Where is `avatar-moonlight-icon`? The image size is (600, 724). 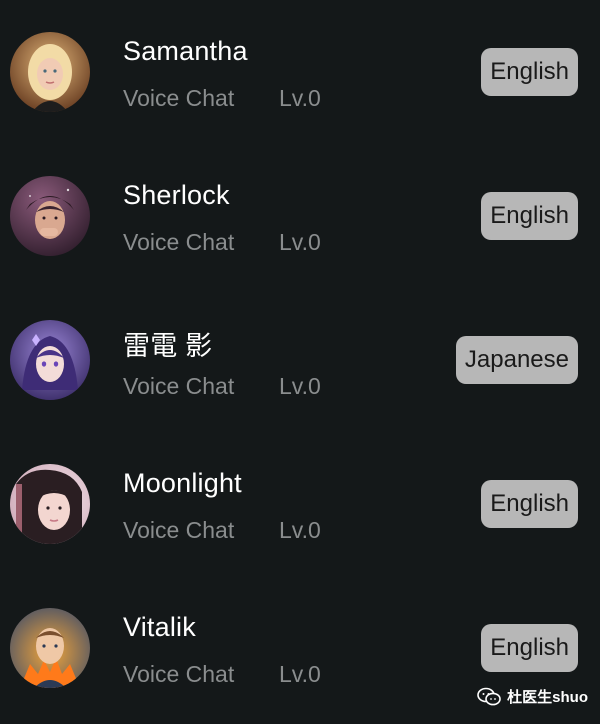
avatar-moonlight-icon is located at coordinates (50, 504).